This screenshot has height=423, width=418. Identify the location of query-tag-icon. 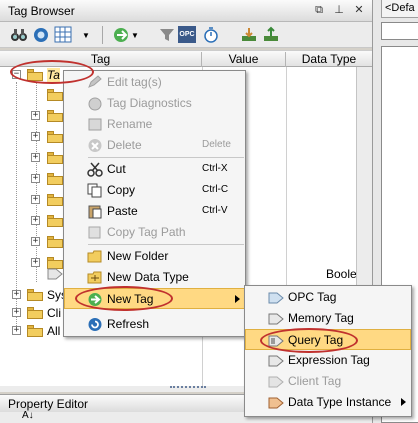
(276, 341).